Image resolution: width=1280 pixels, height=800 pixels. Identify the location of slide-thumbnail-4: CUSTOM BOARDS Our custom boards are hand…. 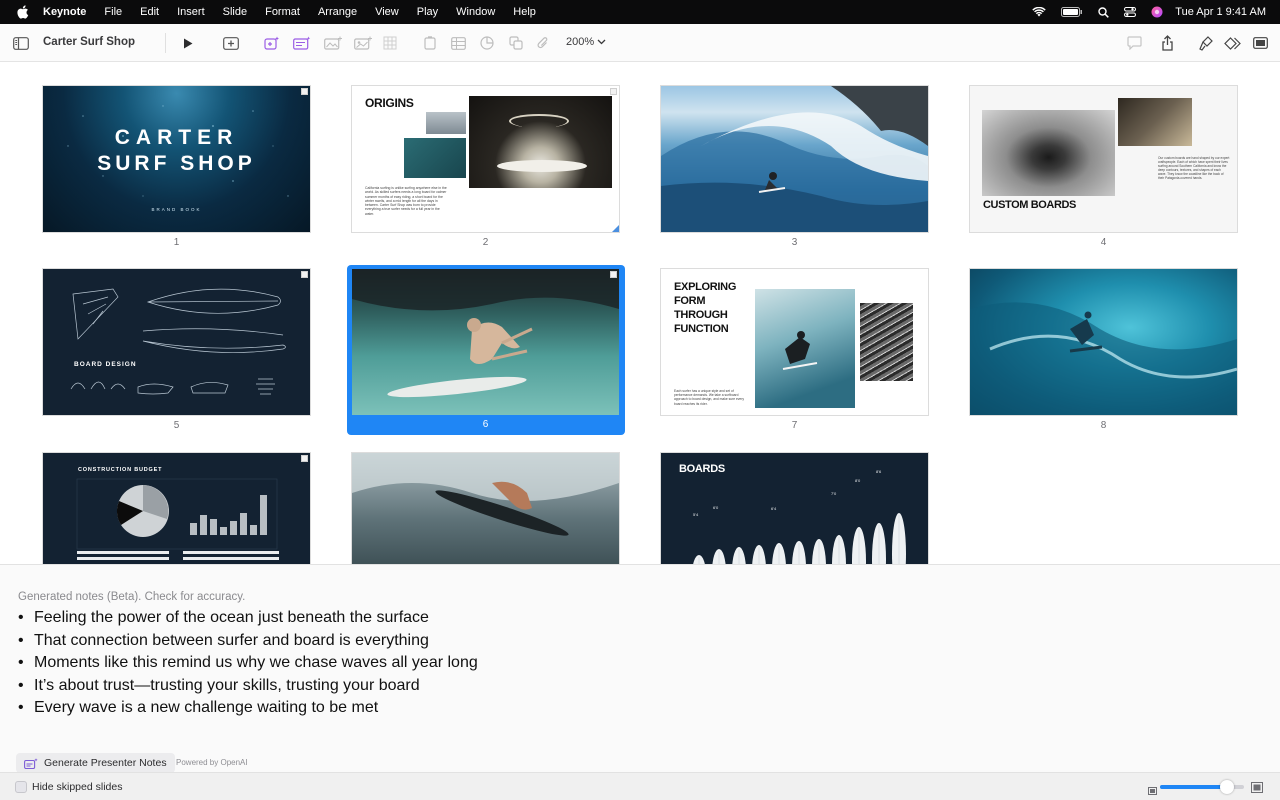
(1103, 167).